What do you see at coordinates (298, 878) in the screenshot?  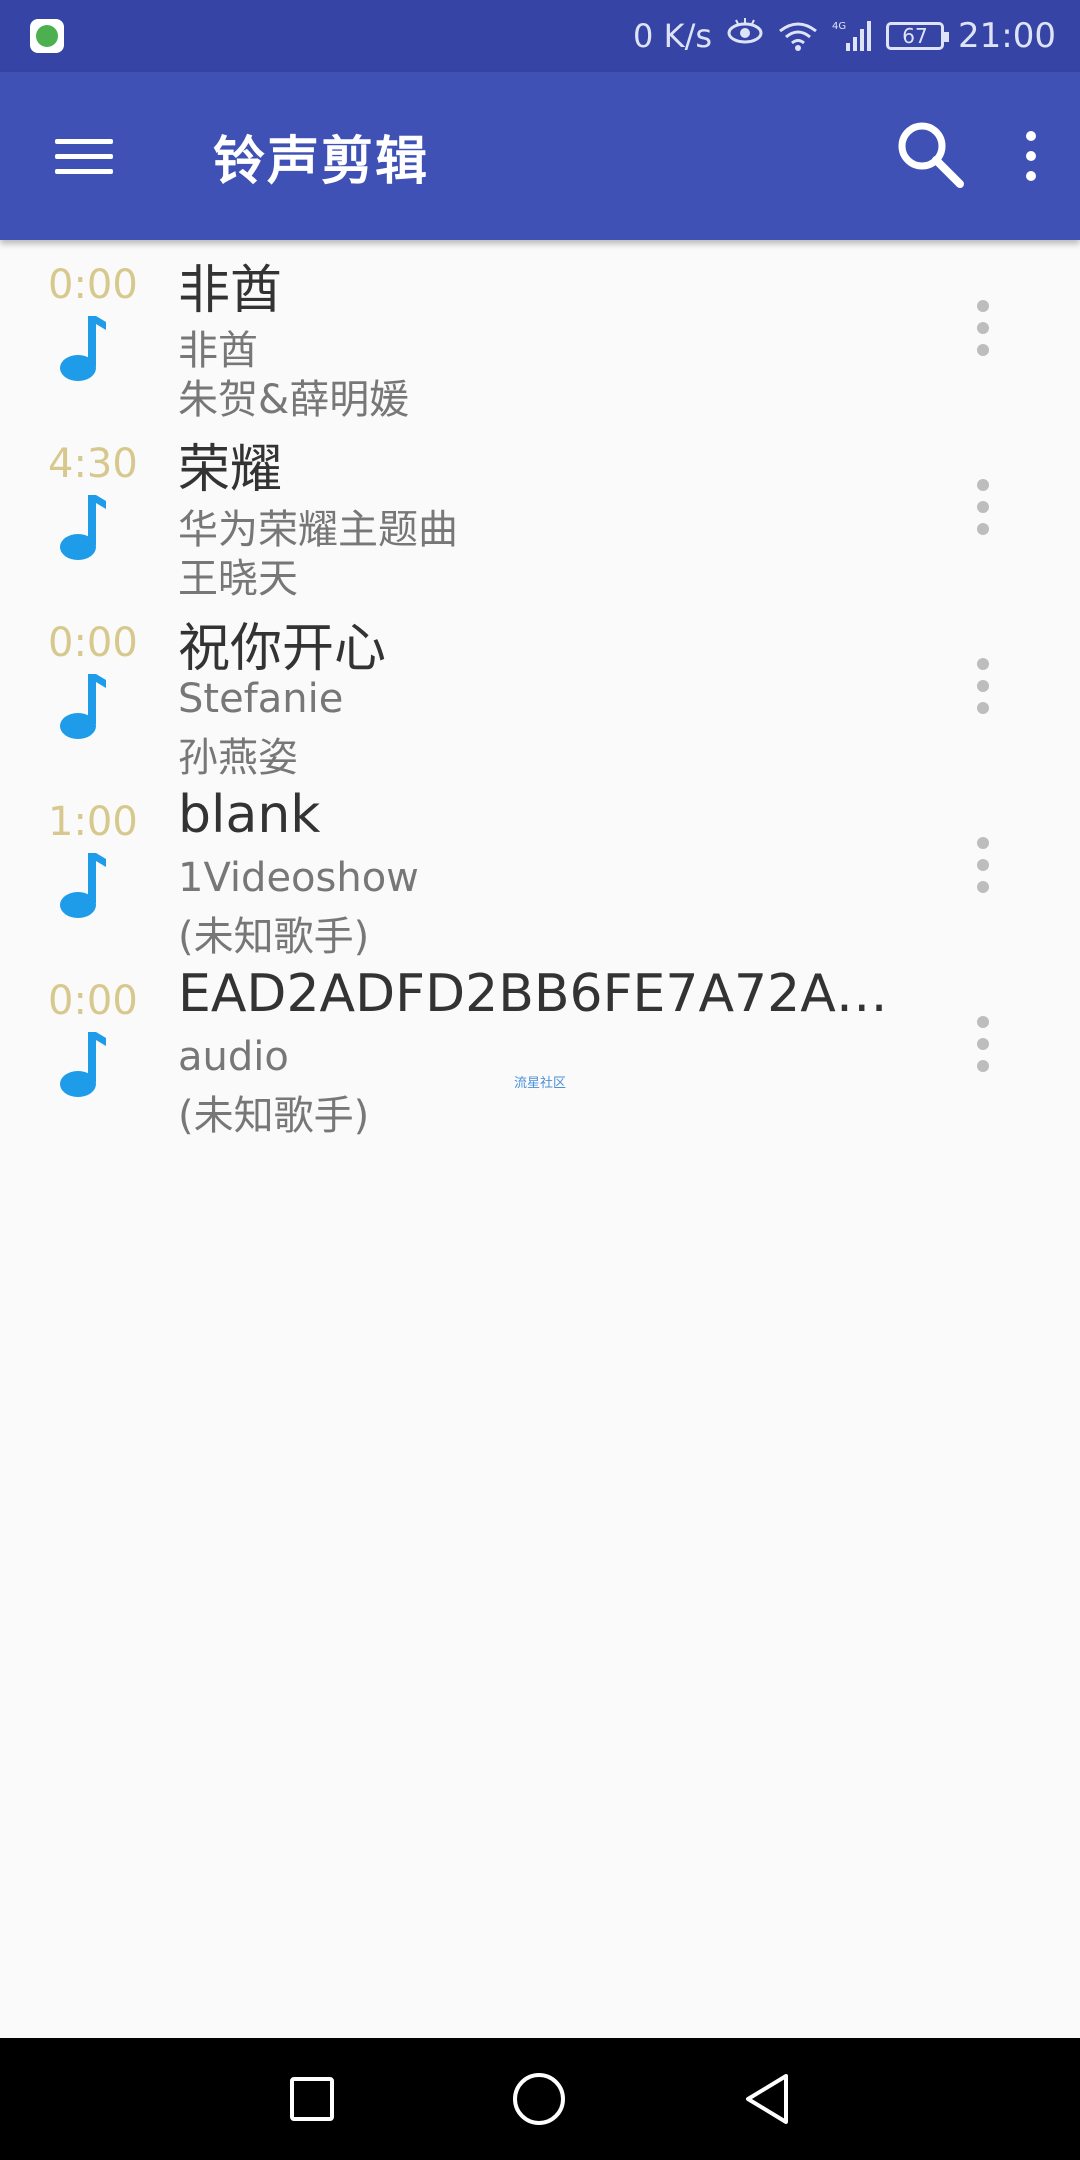 I see `song-album: 1Videoshow` at bounding box center [298, 878].